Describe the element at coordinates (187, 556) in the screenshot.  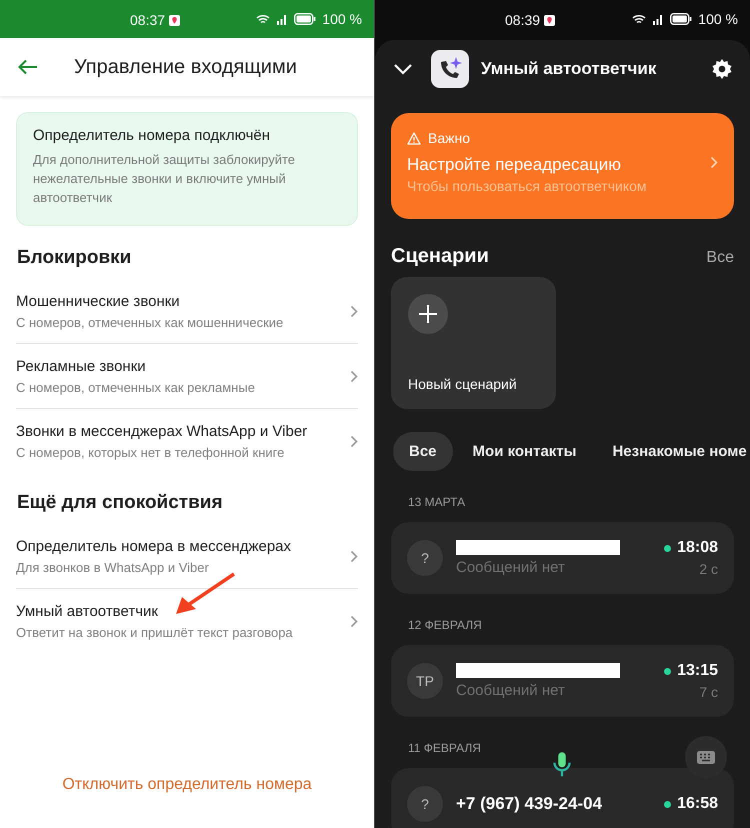
I see `settings-row: Определитель номера в мессенджерах Для звонков в WhatsApp и Viber` at that location.